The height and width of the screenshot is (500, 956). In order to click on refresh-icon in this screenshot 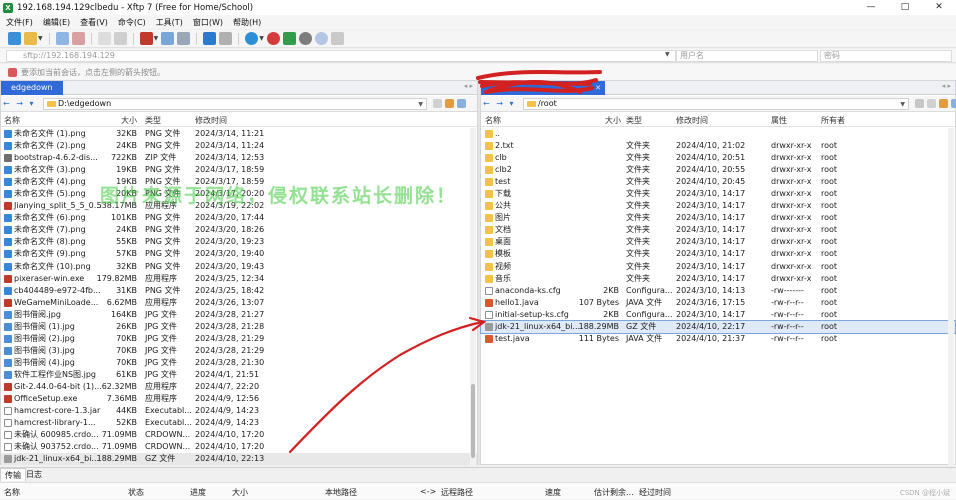, I will do `click(953, 103)`.